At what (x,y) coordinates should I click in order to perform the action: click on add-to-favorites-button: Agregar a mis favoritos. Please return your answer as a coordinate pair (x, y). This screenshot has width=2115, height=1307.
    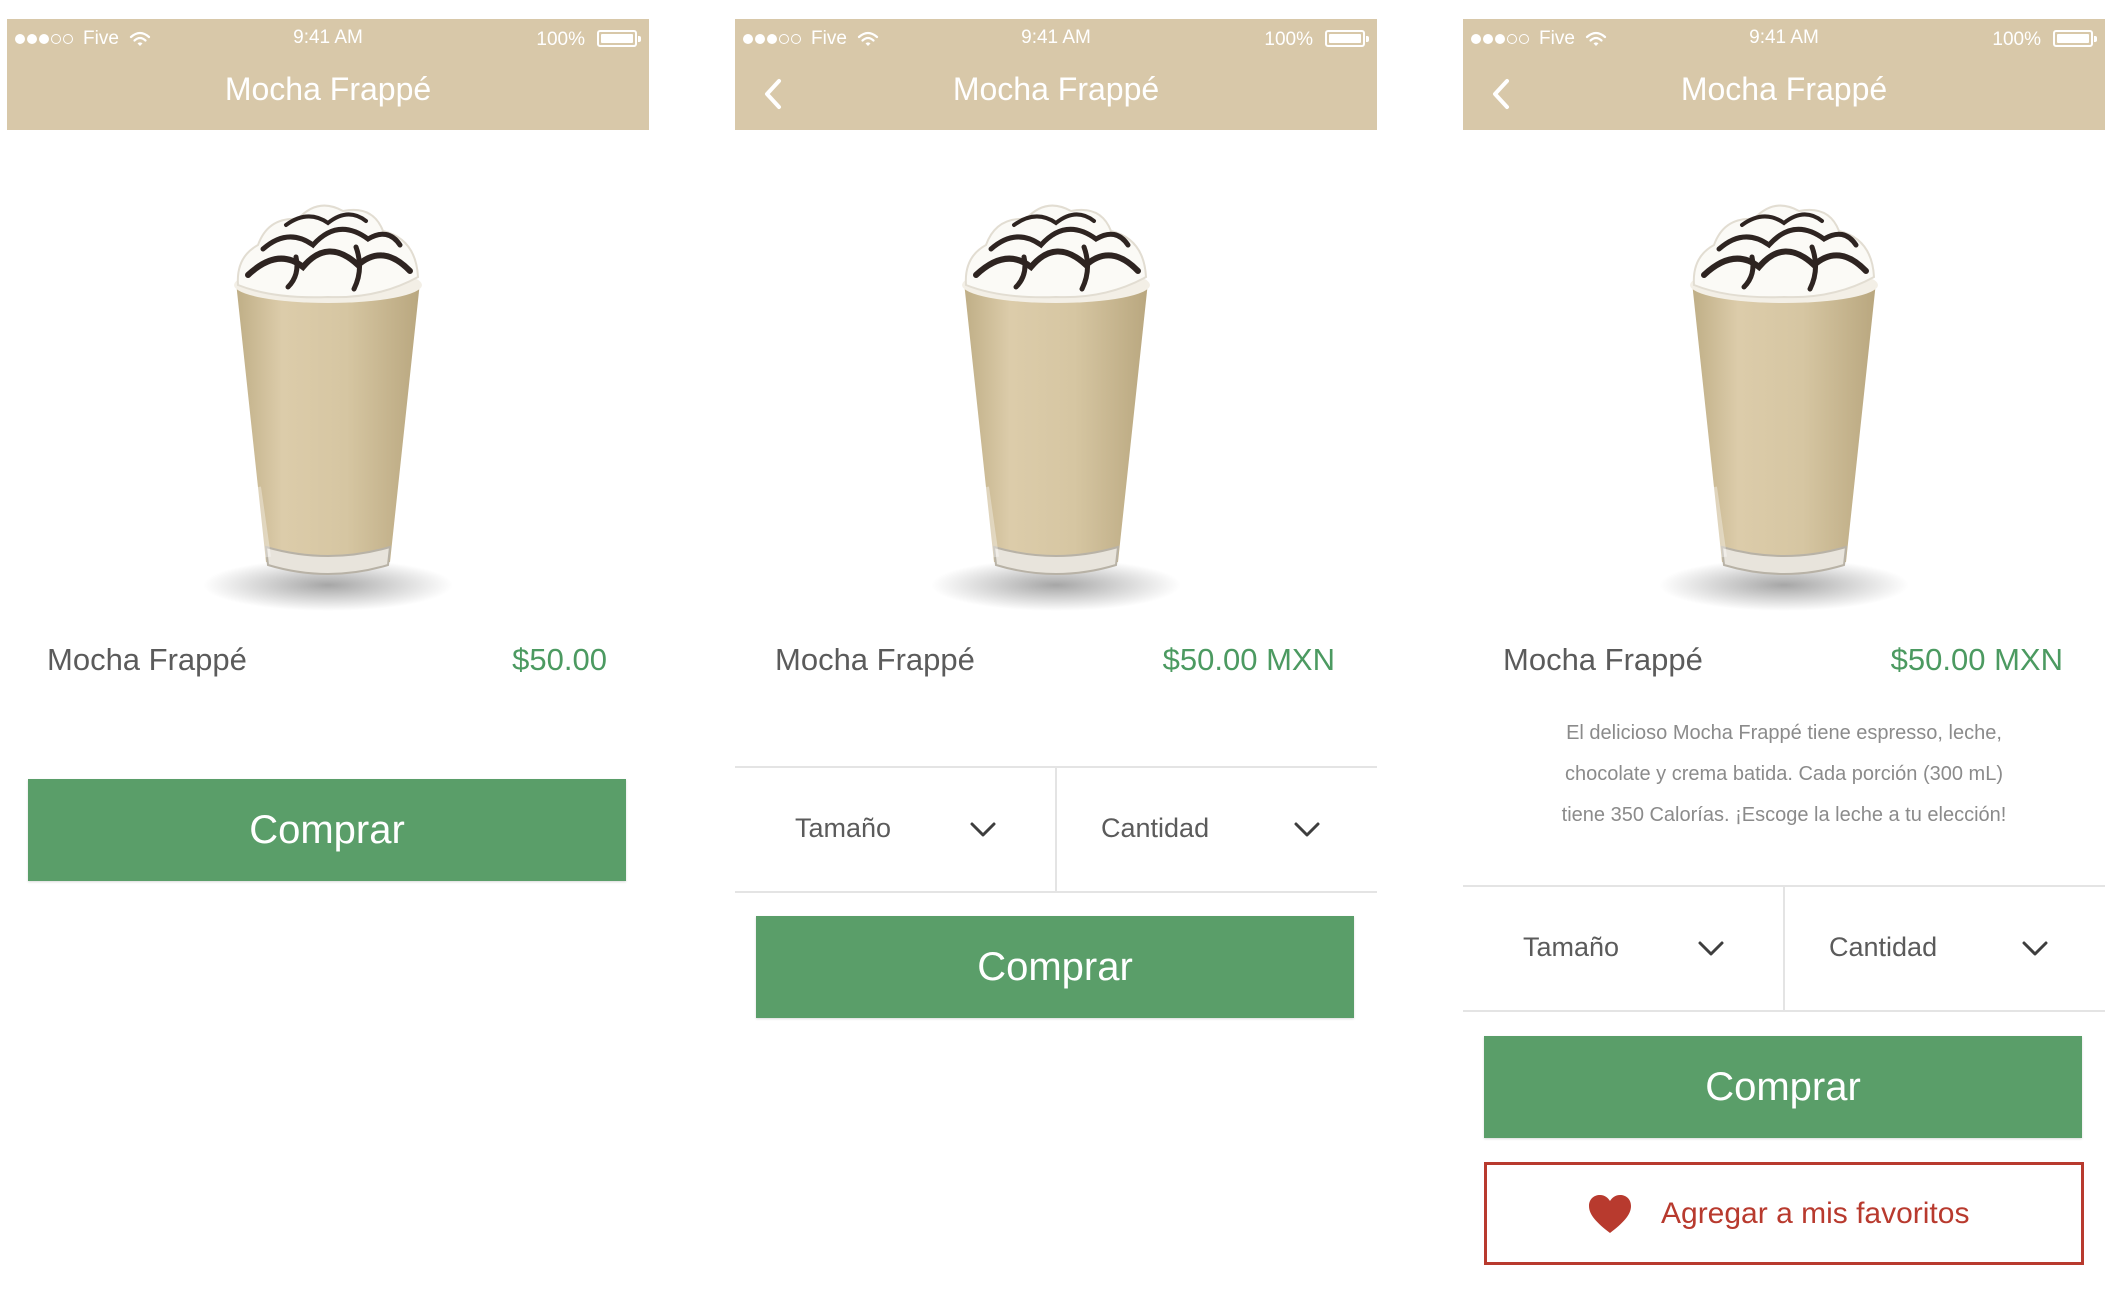
    Looking at the image, I should click on (1784, 1213).